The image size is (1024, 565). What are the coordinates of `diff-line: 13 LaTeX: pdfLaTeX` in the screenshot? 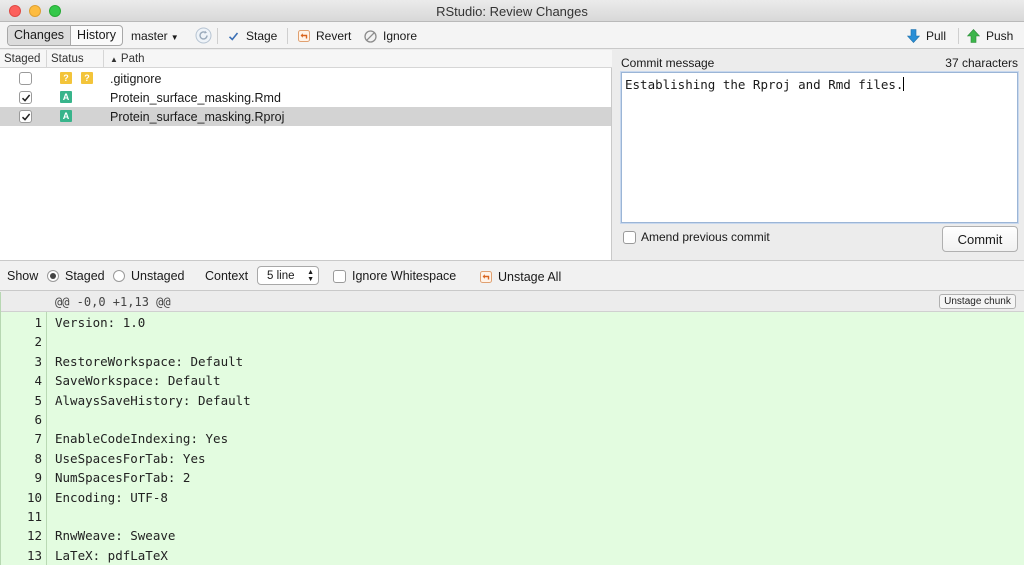 It's located at (512, 555).